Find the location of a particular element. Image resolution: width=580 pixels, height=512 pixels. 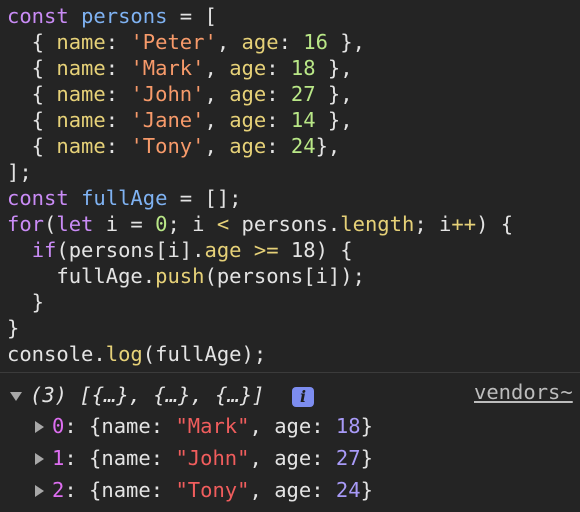

code-line: console.log(fullAge); is located at coordinates (136, 354).